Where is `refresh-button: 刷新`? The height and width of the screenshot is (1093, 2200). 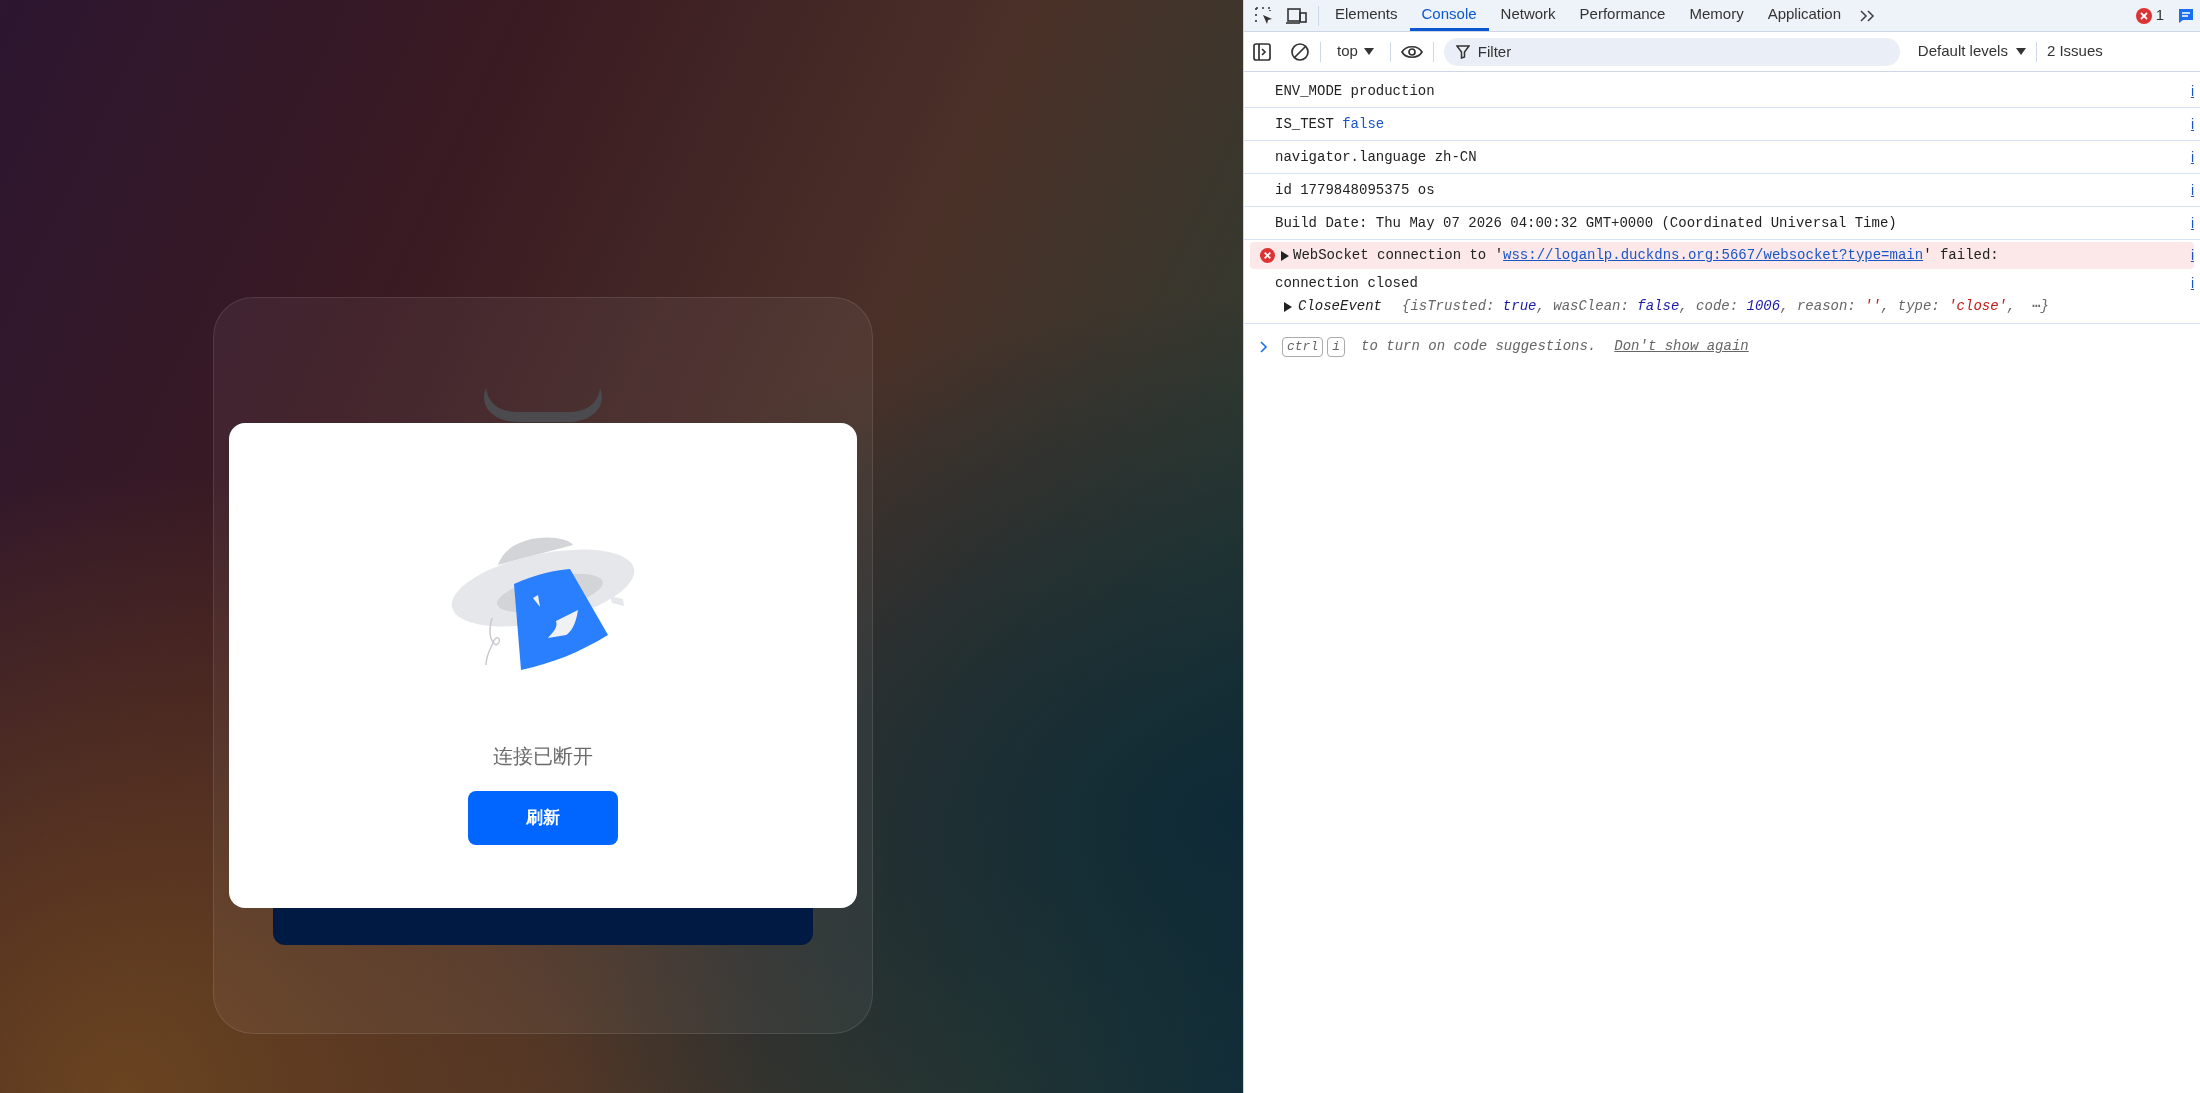 refresh-button: 刷新 is located at coordinates (543, 818).